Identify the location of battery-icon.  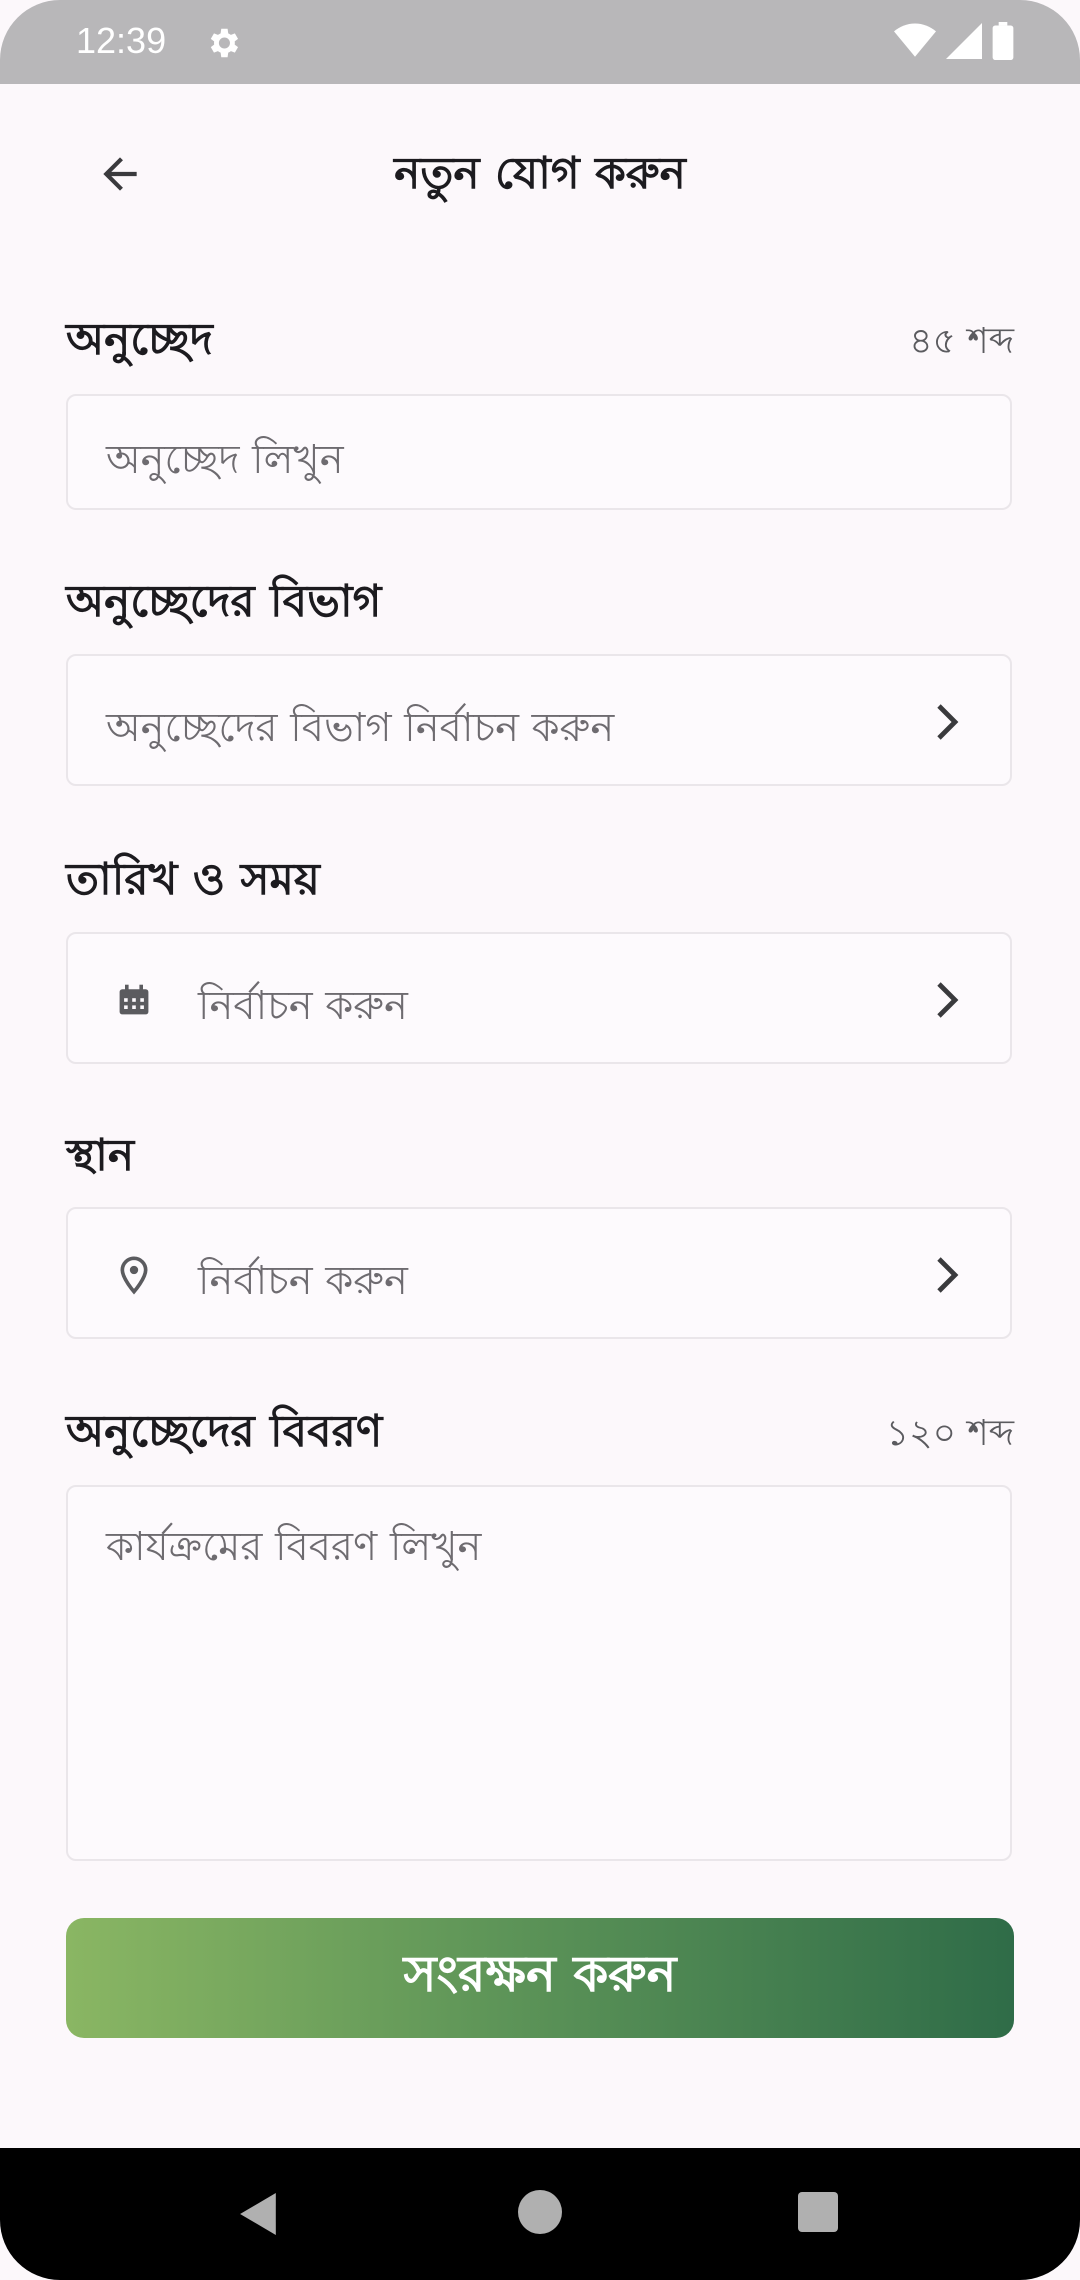
(1003, 41).